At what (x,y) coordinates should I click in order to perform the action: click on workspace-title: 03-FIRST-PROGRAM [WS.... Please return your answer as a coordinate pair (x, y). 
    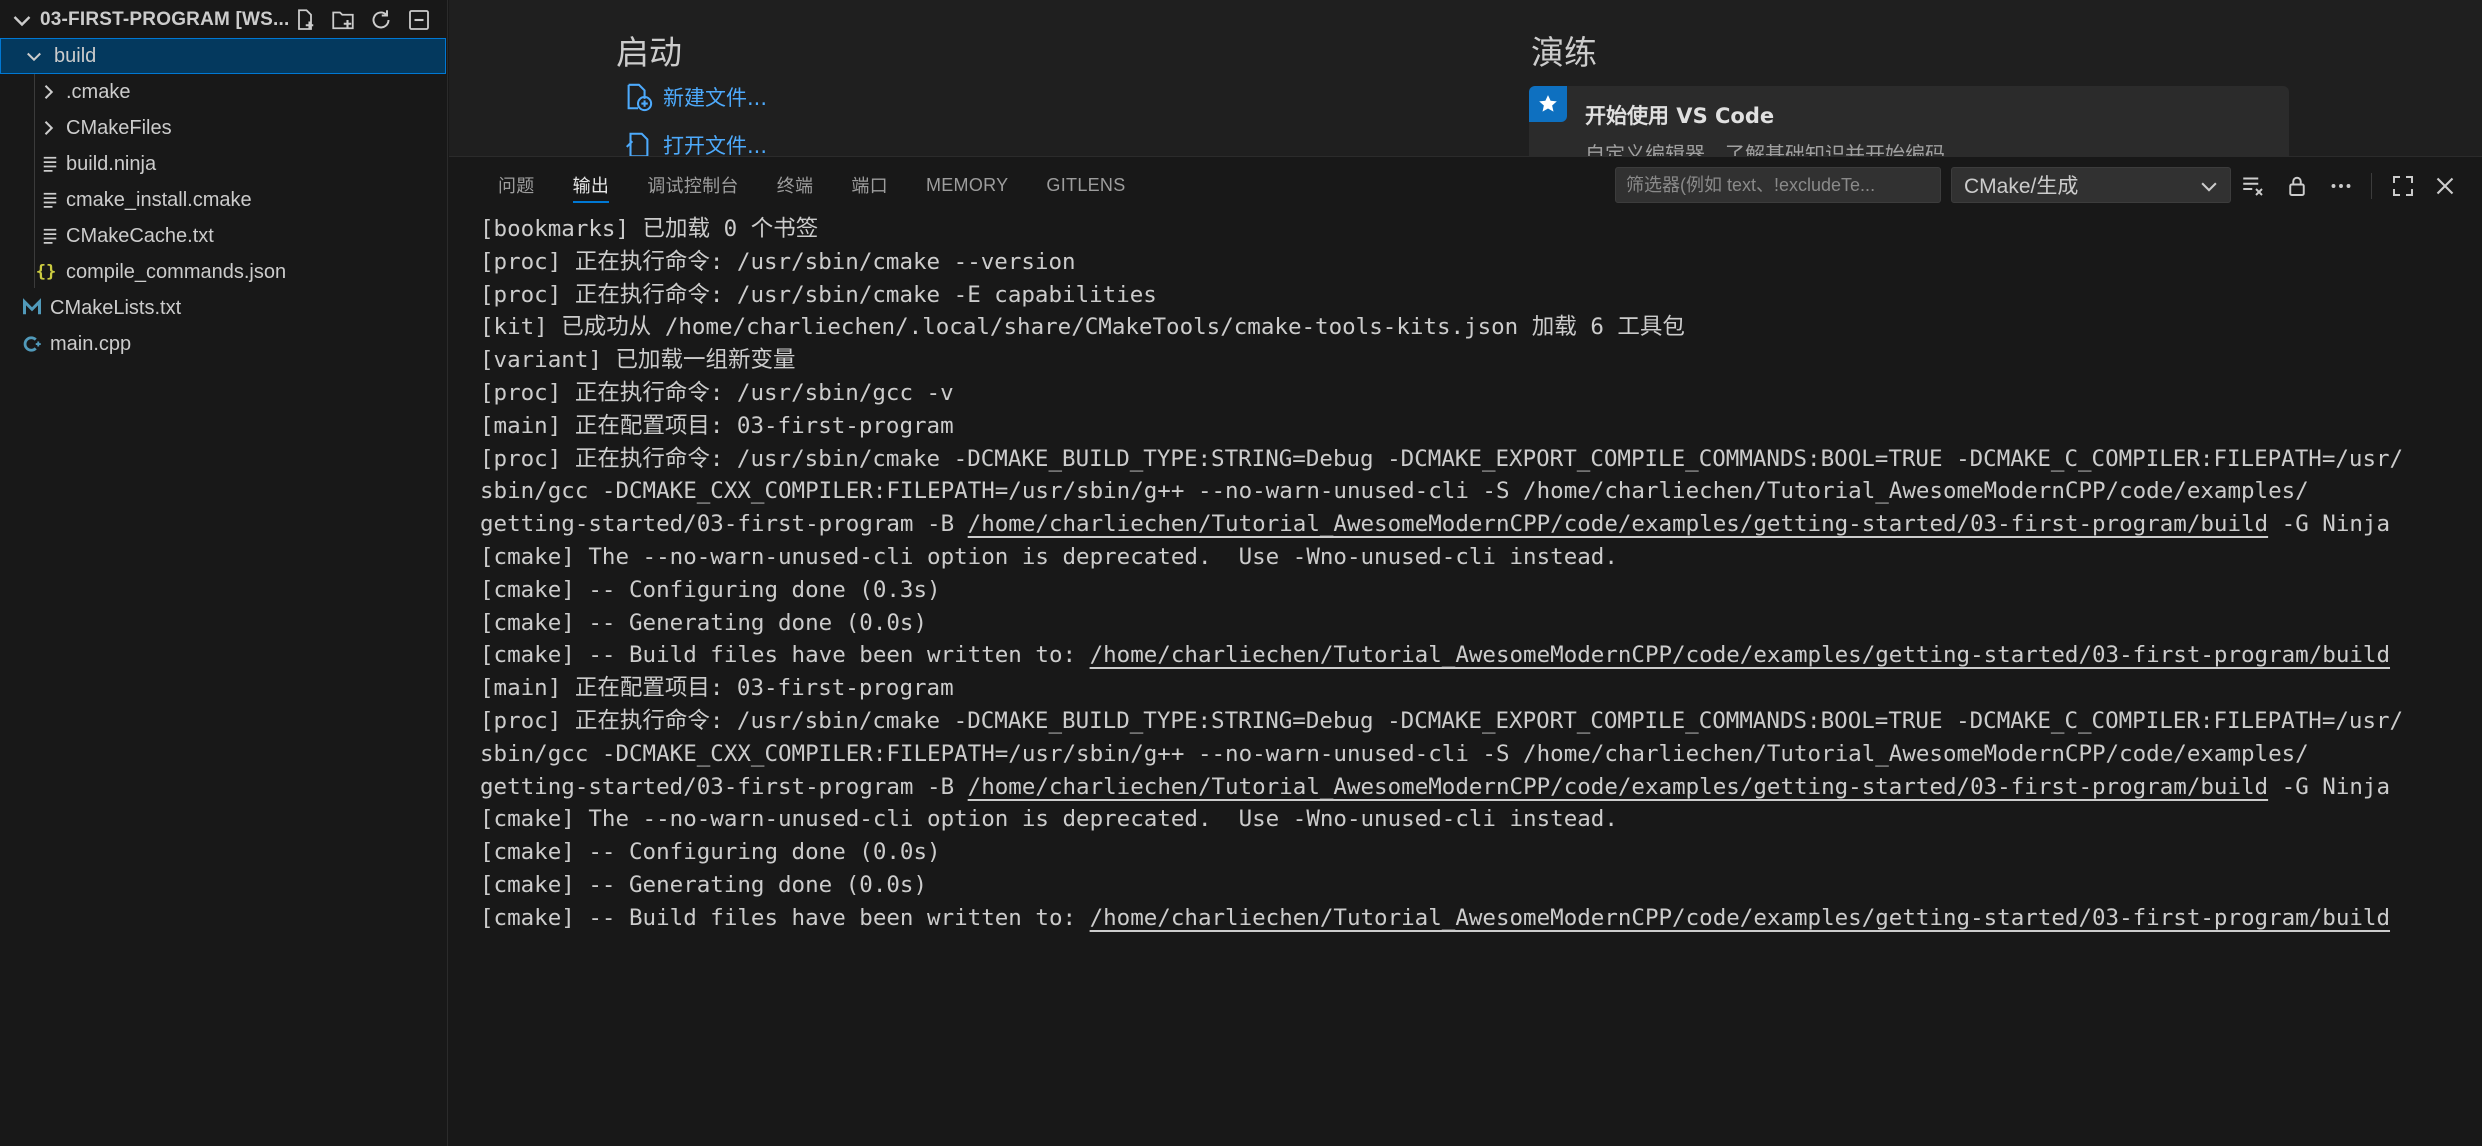
    Looking at the image, I should click on (165, 19).